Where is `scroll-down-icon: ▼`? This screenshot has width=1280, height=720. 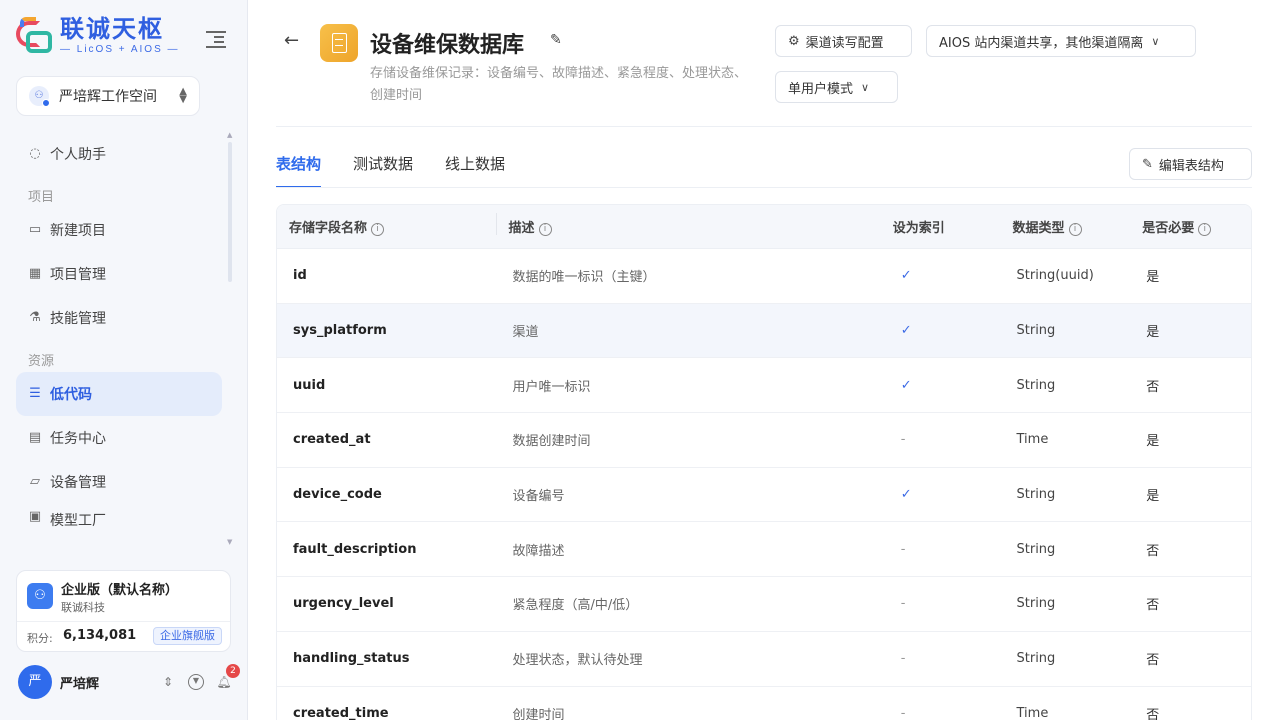 scroll-down-icon: ▼ is located at coordinates (229, 542).